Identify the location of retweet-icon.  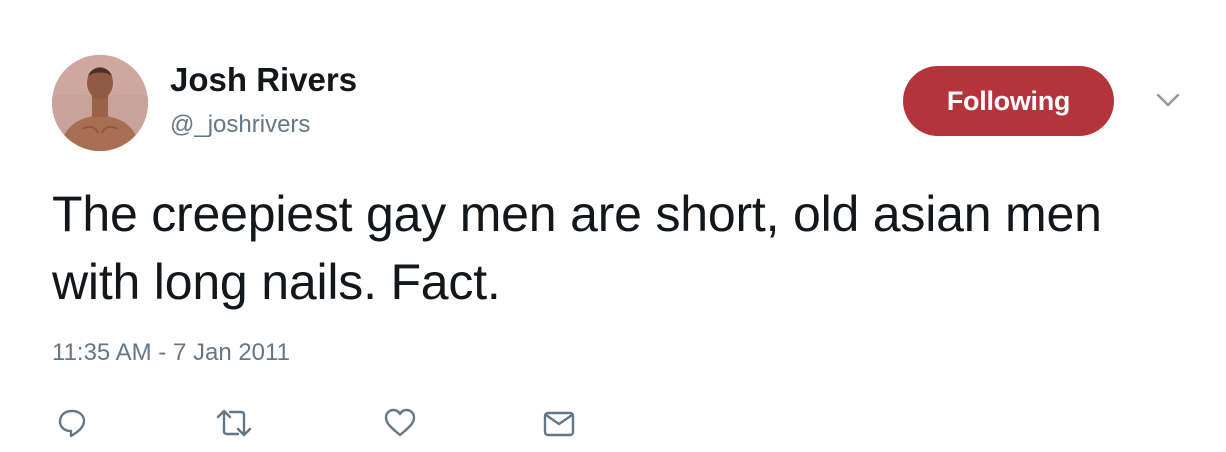
(234, 423).